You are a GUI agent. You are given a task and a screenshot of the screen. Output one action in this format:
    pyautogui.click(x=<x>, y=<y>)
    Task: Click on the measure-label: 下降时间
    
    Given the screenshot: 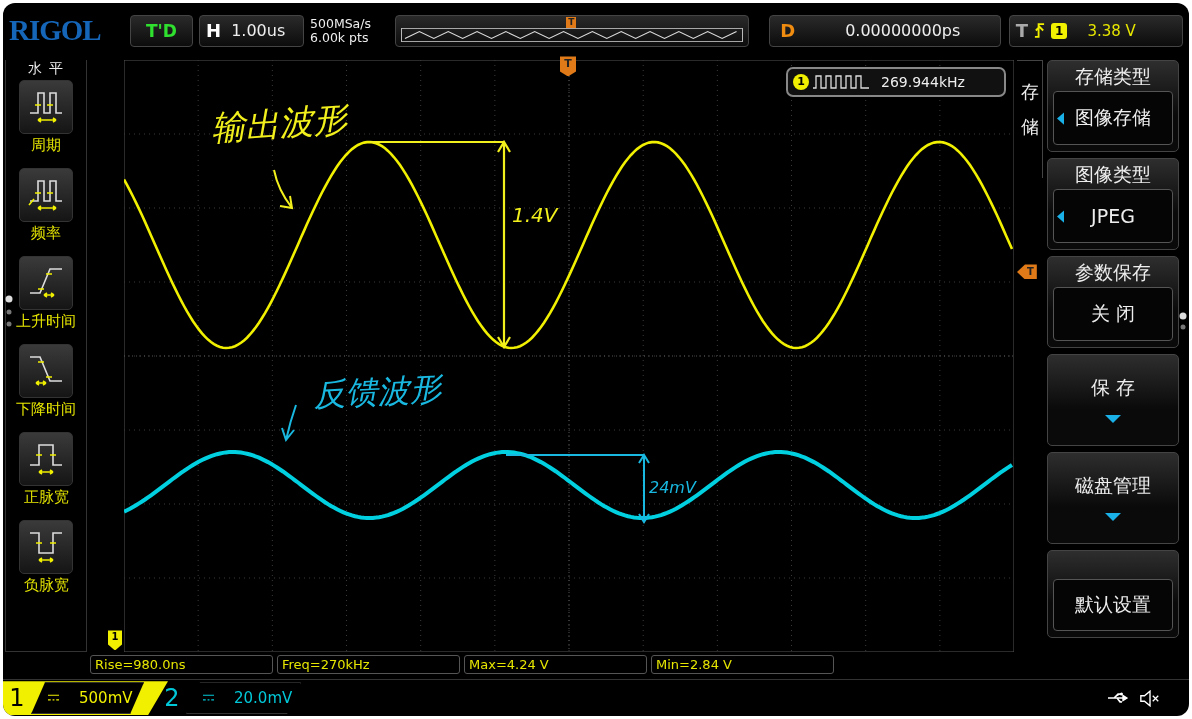 What is the action you would take?
    pyautogui.click(x=46, y=410)
    